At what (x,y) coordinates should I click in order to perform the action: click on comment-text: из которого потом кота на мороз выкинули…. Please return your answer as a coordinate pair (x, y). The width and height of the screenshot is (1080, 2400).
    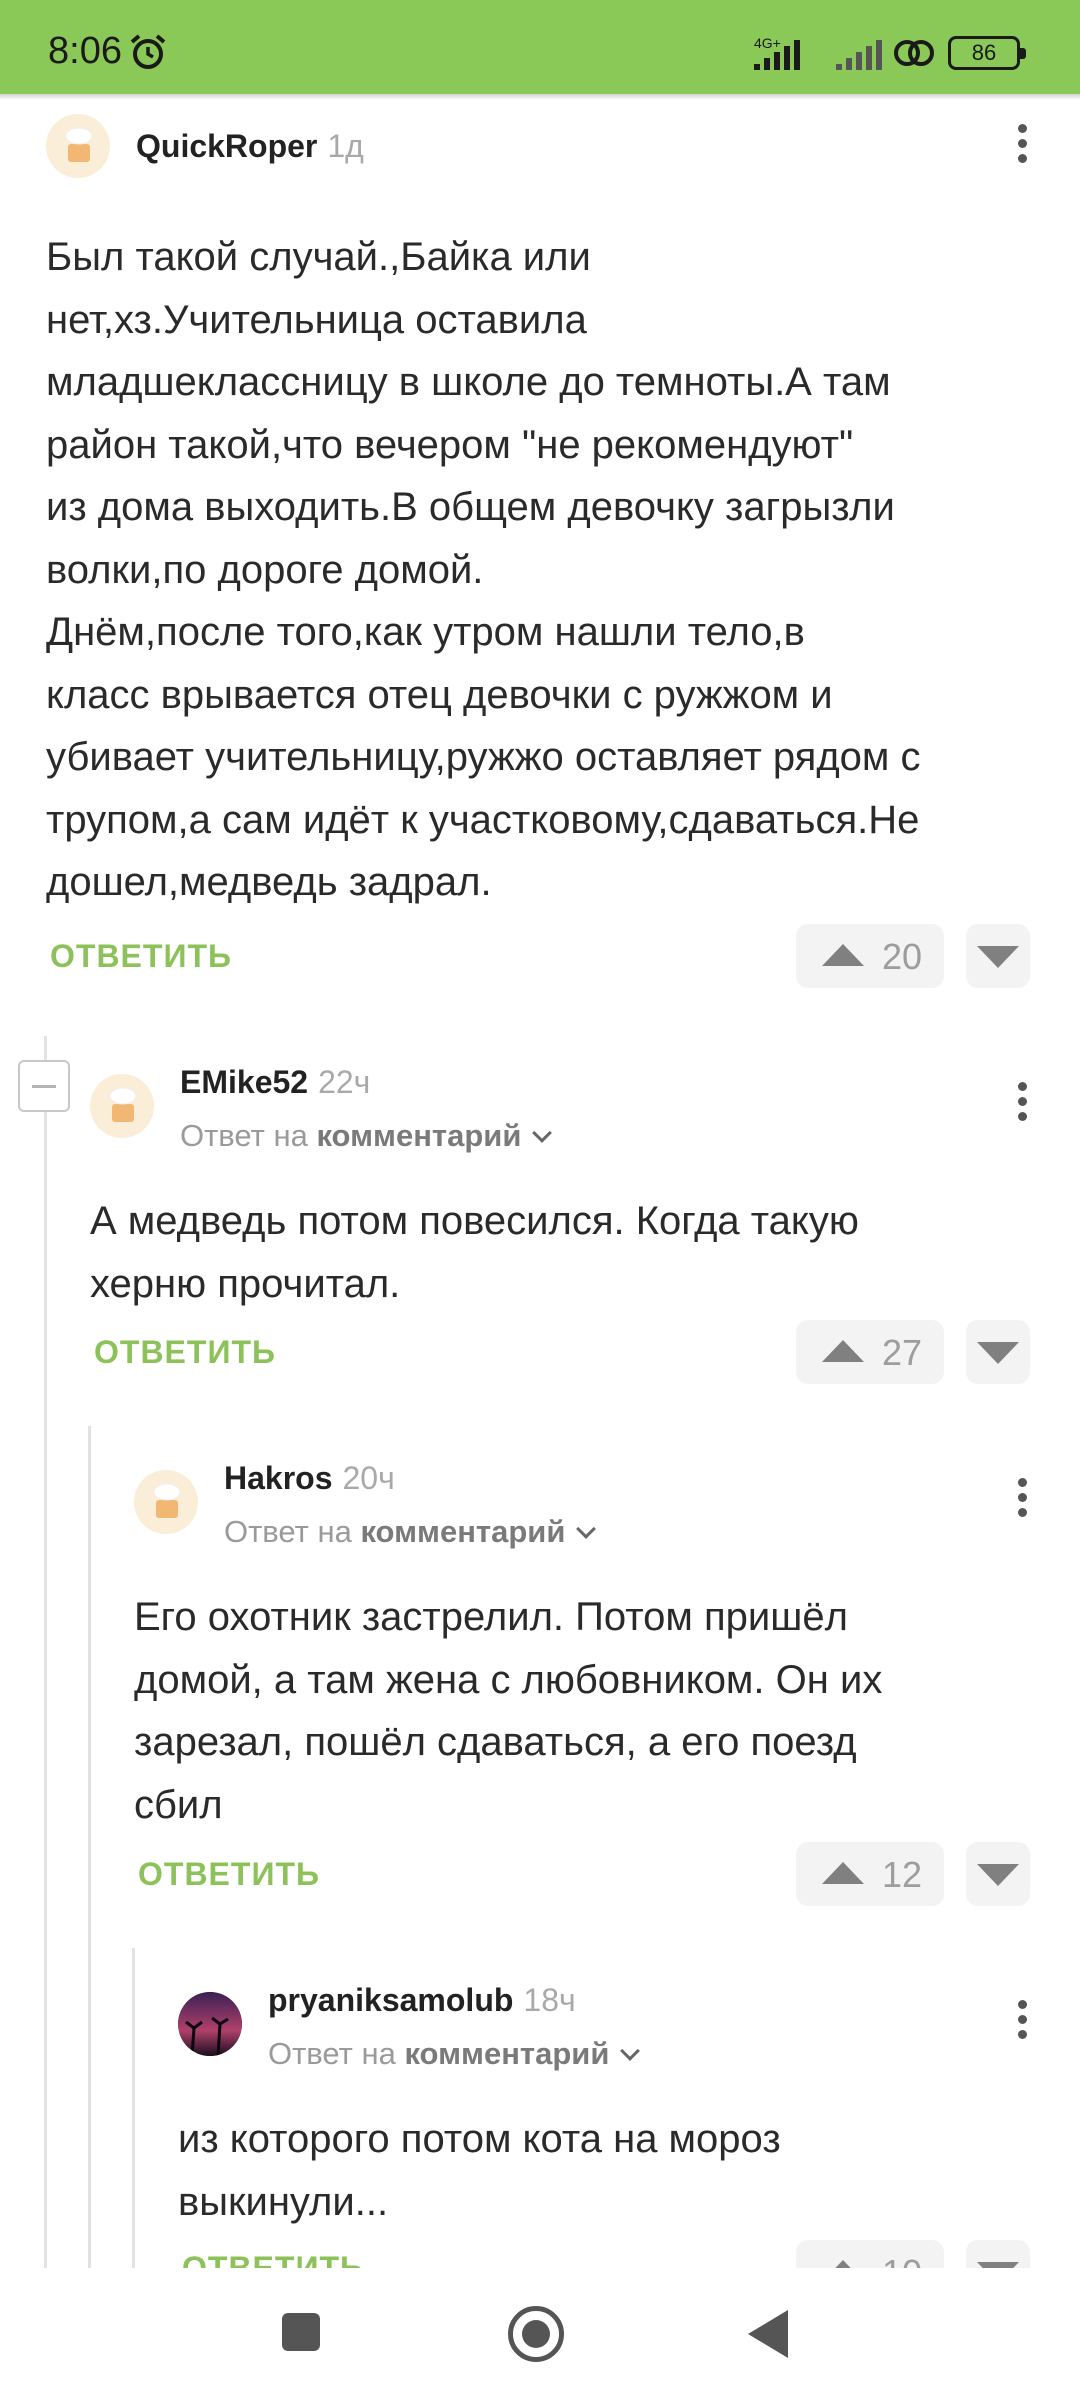
    Looking at the image, I should click on (479, 2170).